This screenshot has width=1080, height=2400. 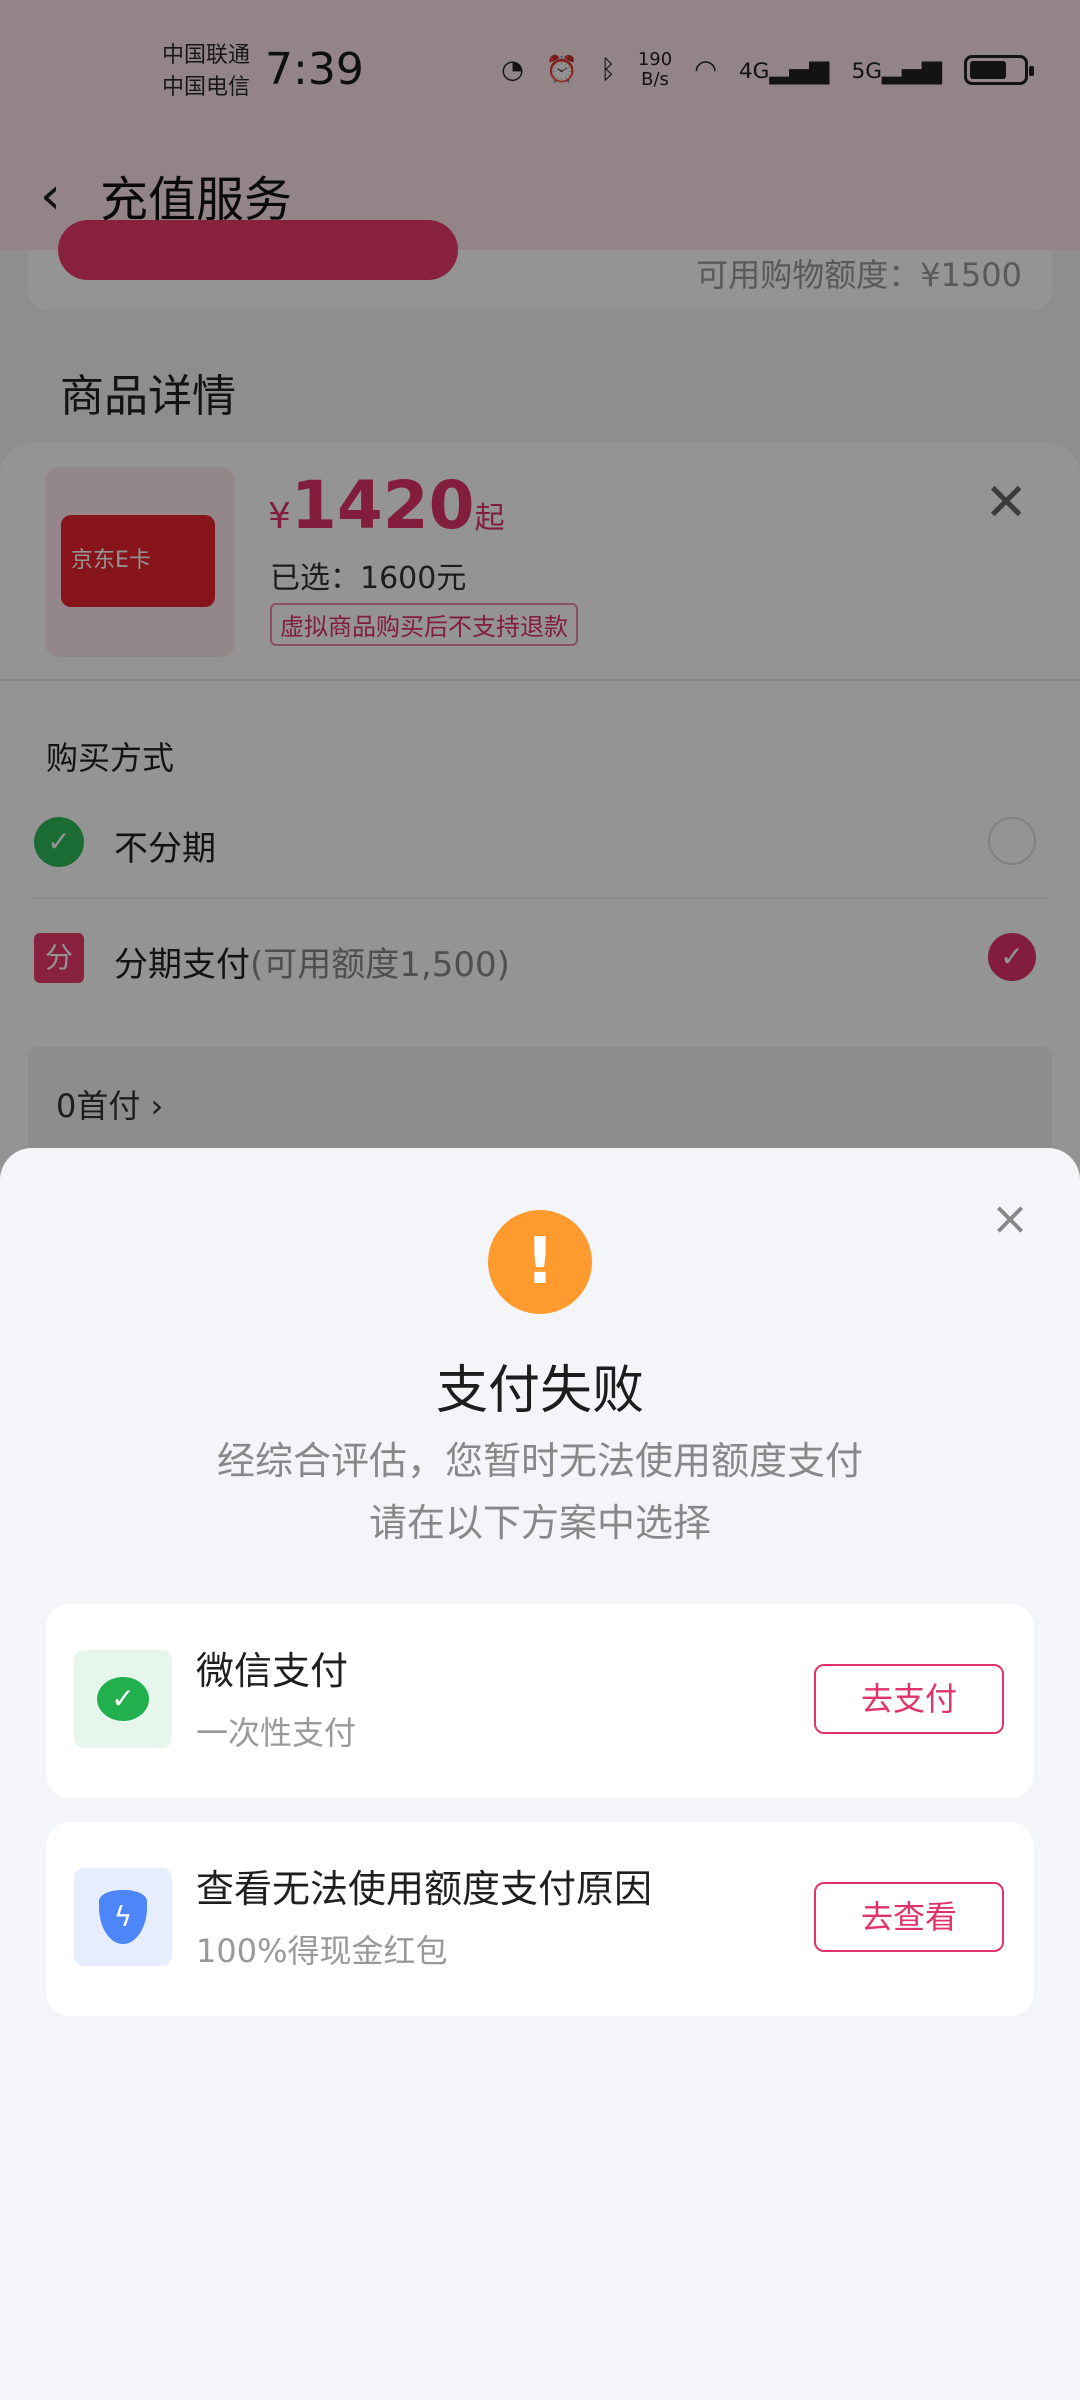 I want to click on go-view-button: 去查看, so click(x=909, y=1917).